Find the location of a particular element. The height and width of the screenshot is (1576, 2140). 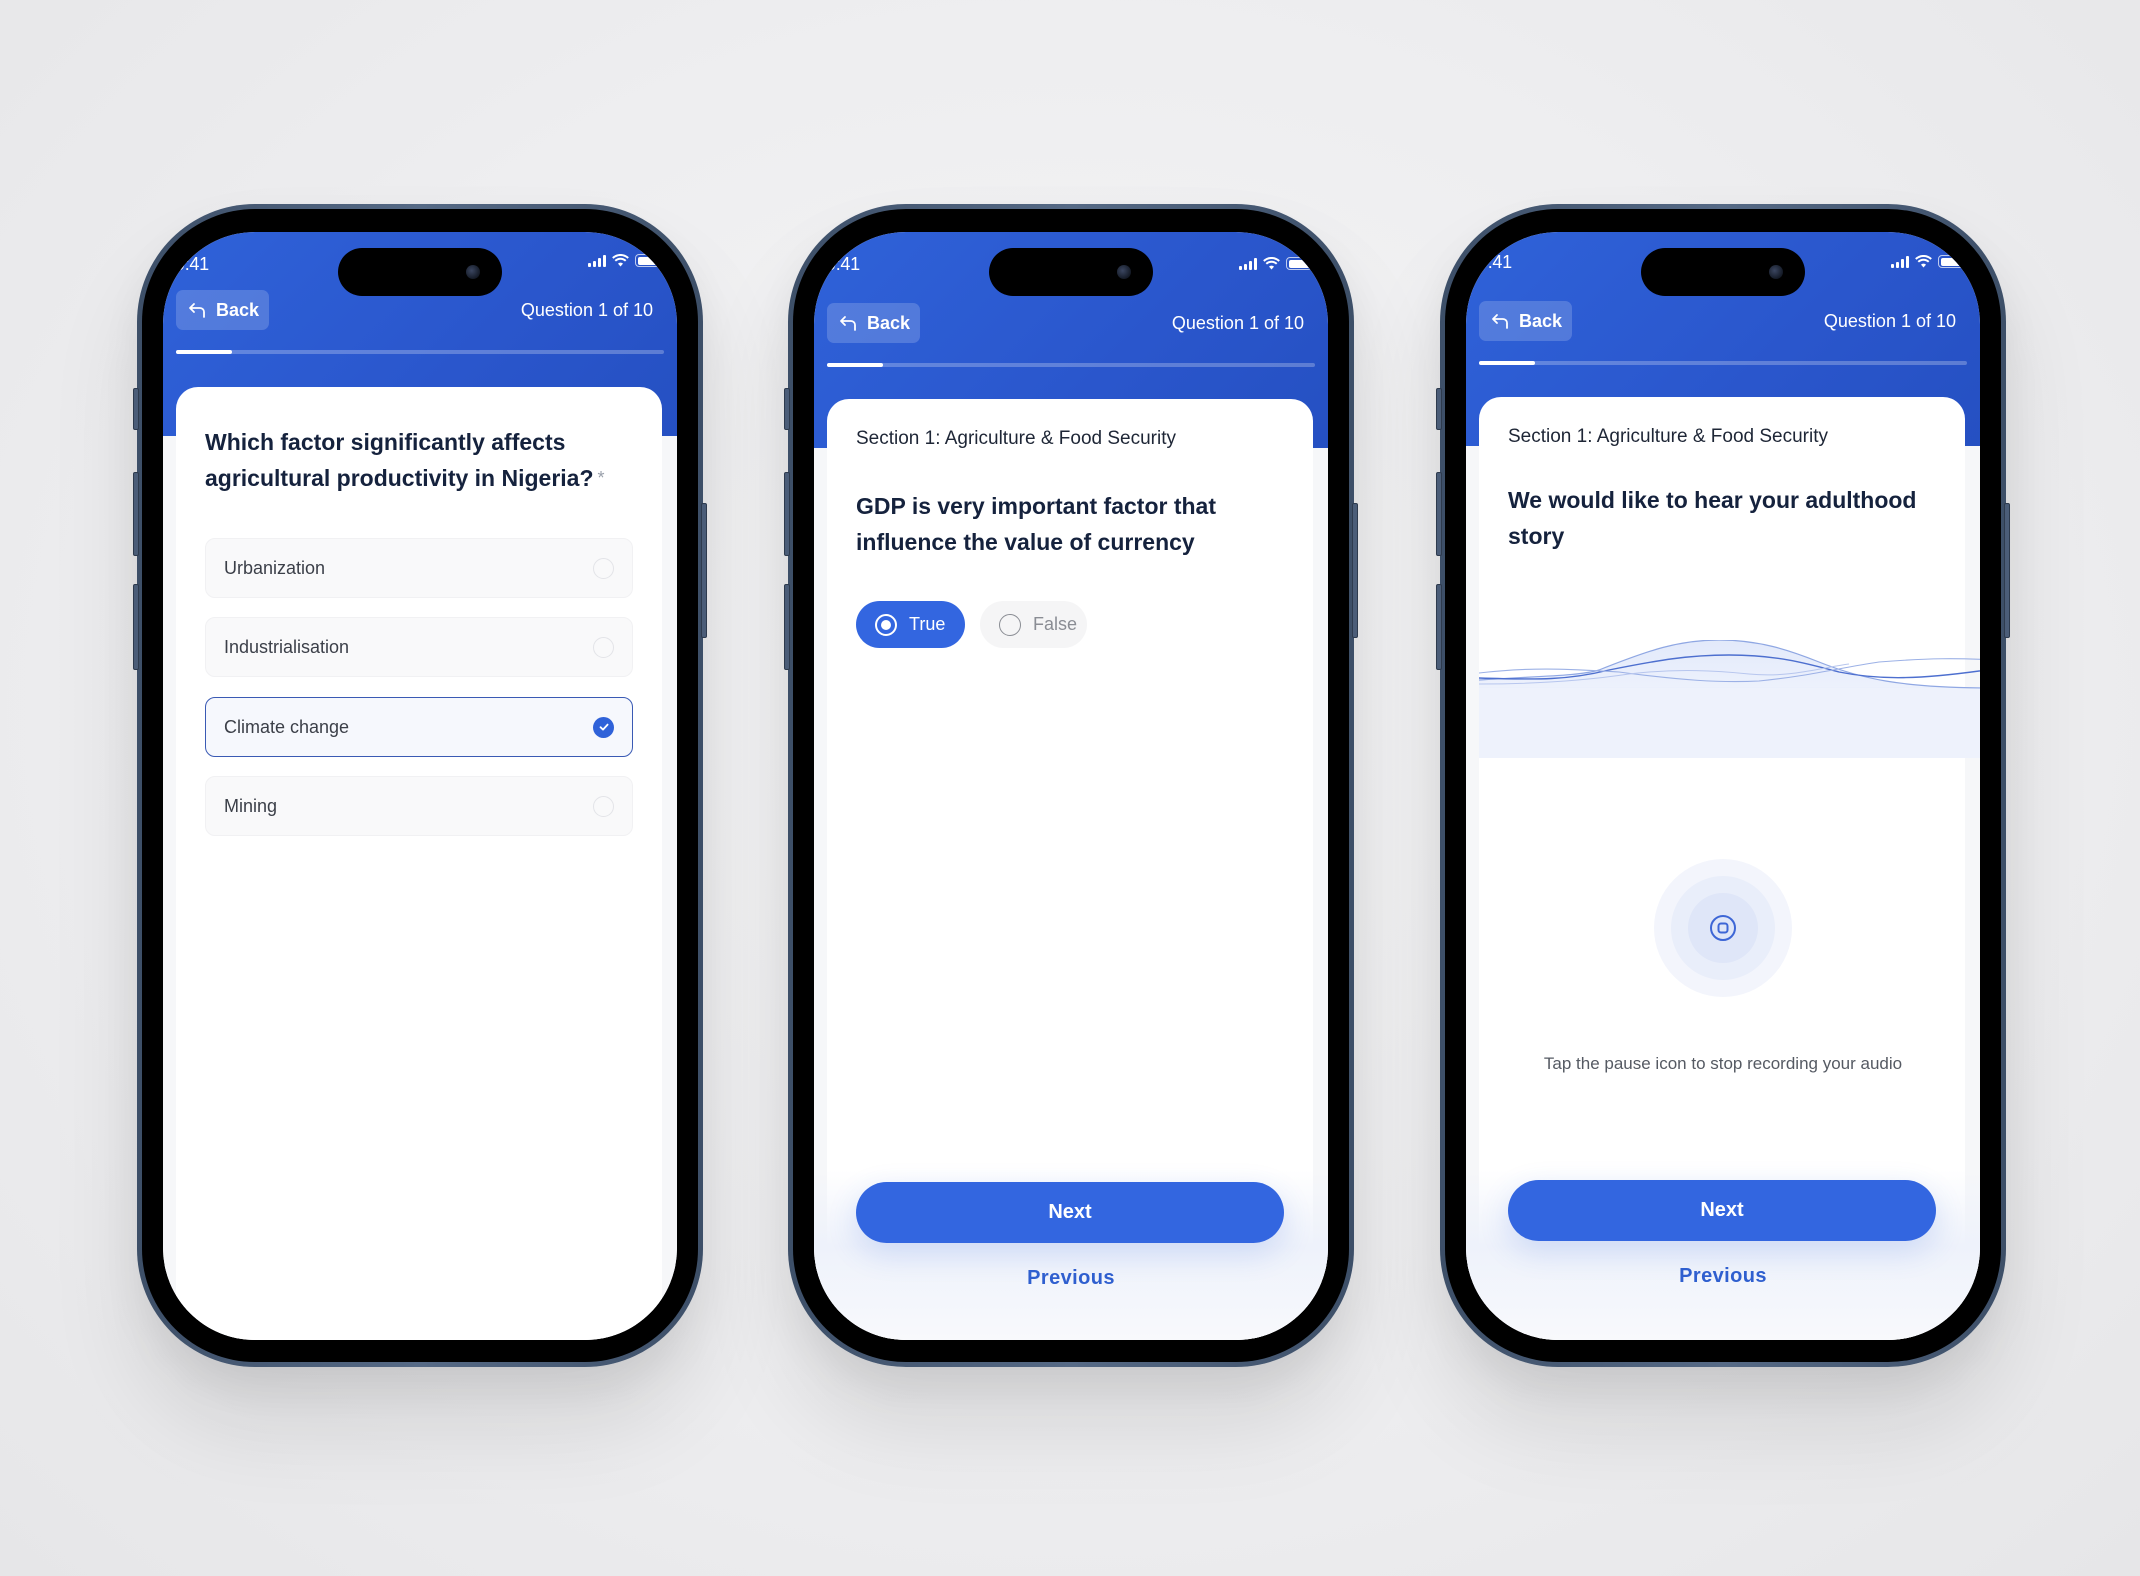

option-label: Mining is located at coordinates (251, 805).